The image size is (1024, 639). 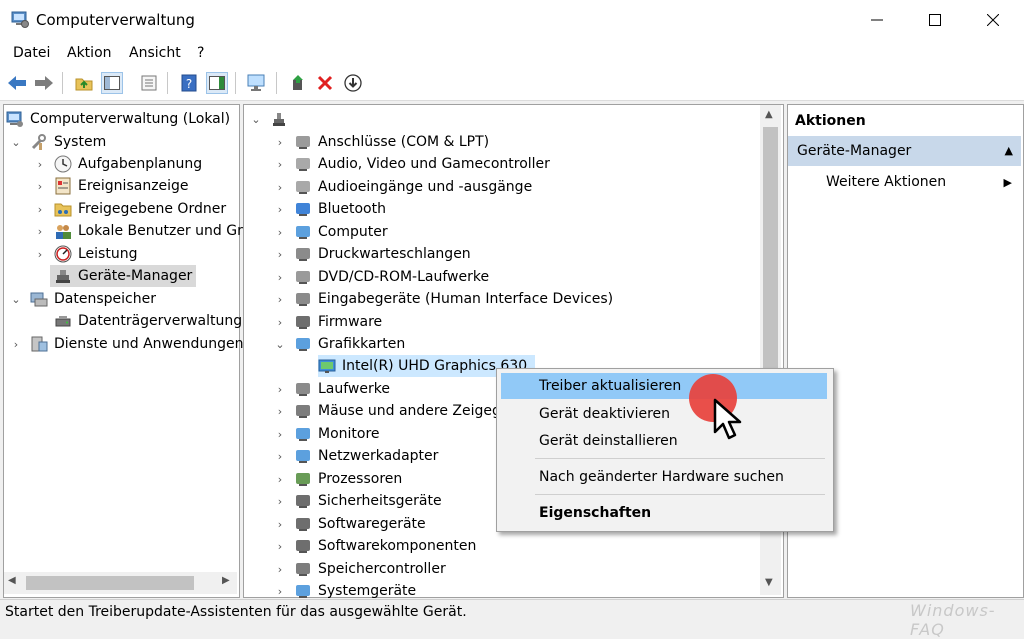 I want to click on ctx-label: Gerät deinstallieren, so click(x=608, y=441).